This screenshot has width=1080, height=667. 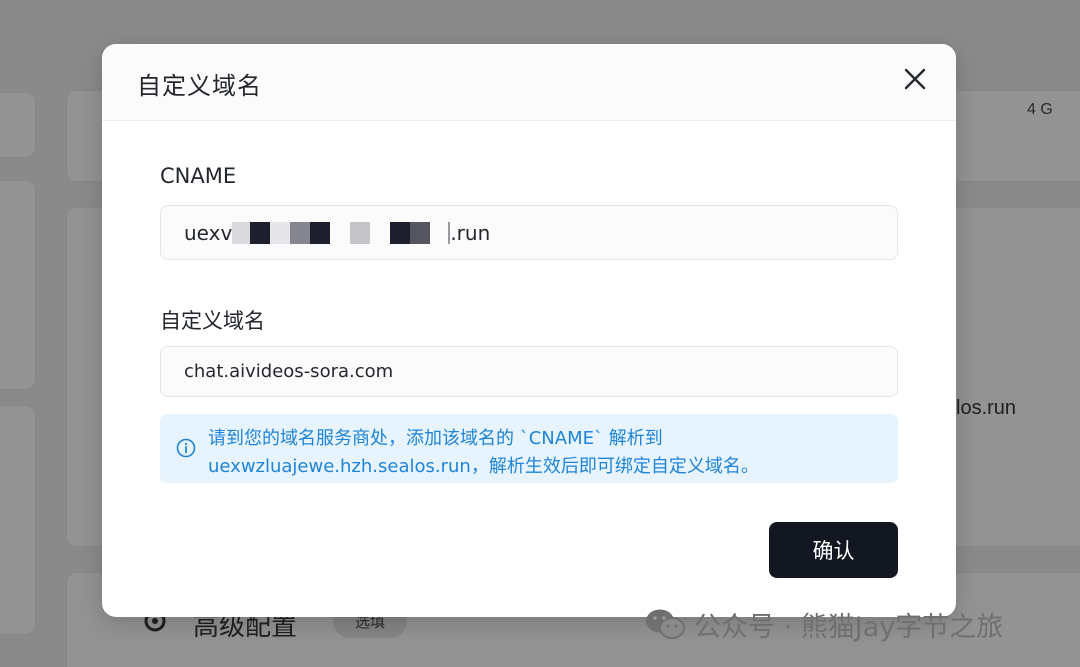 I want to click on dialog-title: 自定义域名, so click(x=199, y=86).